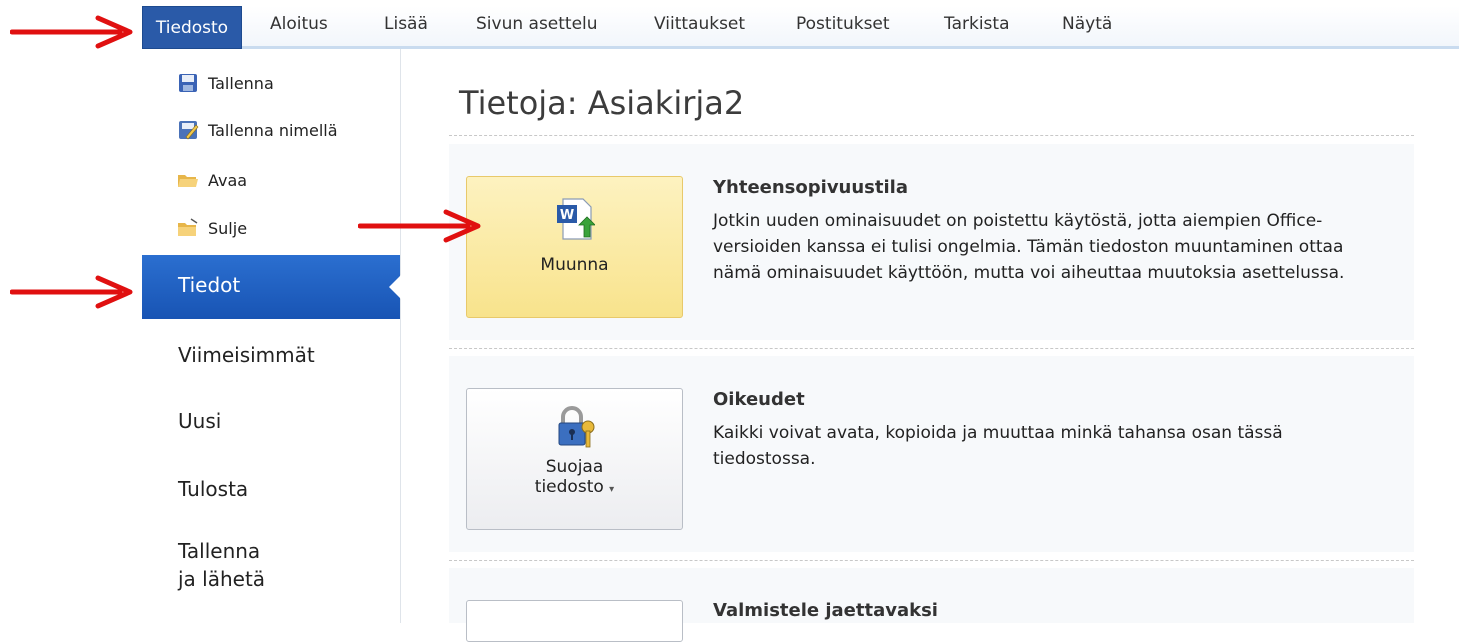 This screenshot has height=642, width=1459. Describe the element at coordinates (395, 287) in the screenshot. I see `active-notch` at that location.